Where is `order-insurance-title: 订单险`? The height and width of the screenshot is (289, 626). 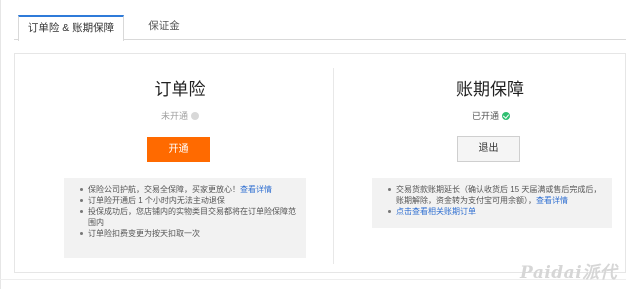
order-insurance-title: 订单险 is located at coordinates (180, 89).